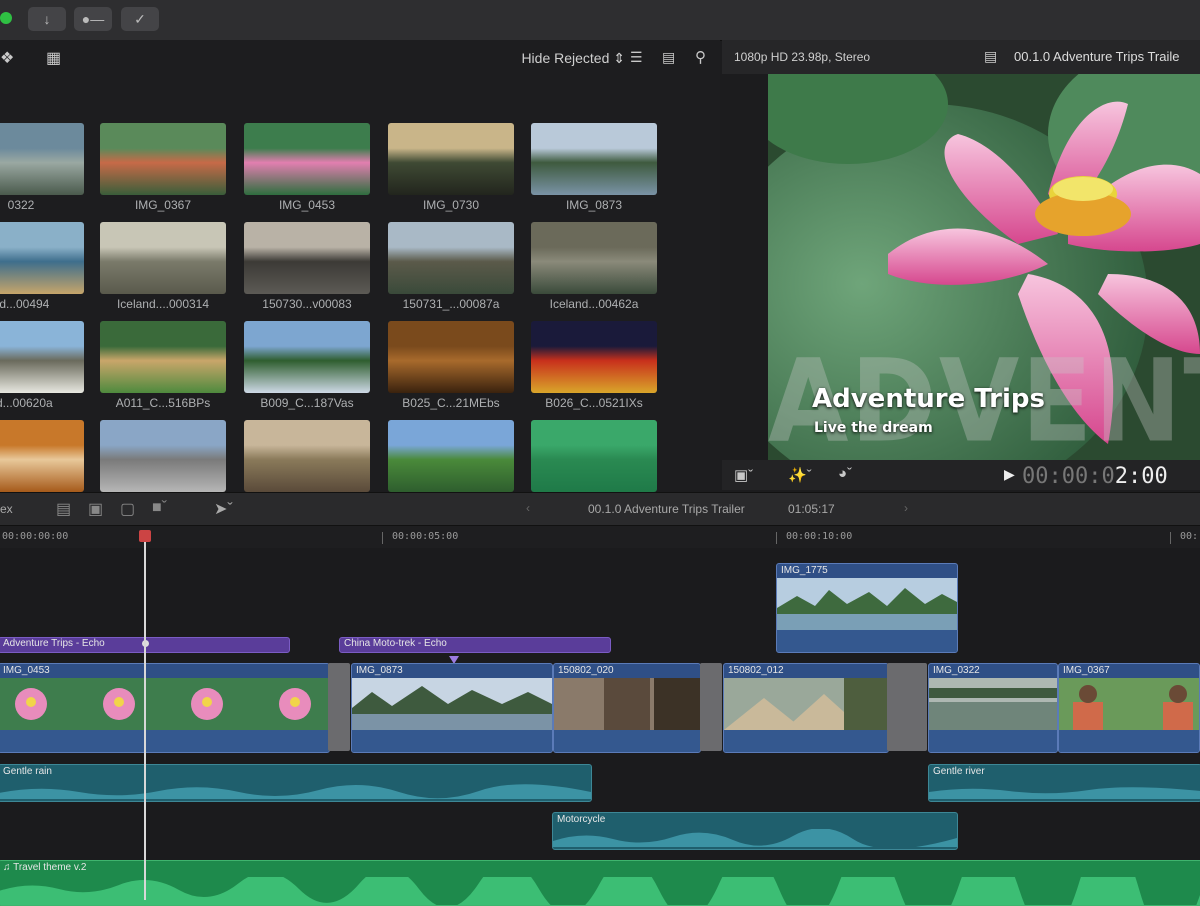 Image resolution: width=1200 pixels, height=906 pixels. What do you see at coordinates (307, 205) in the screenshot?
I see `clip-name: IMG_0453` at bounding box center [307, 205].